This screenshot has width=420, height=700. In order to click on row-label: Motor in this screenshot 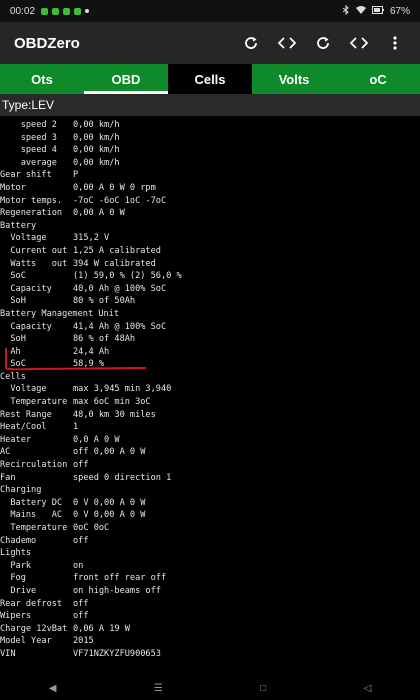, I will do `click(13, 187)`.